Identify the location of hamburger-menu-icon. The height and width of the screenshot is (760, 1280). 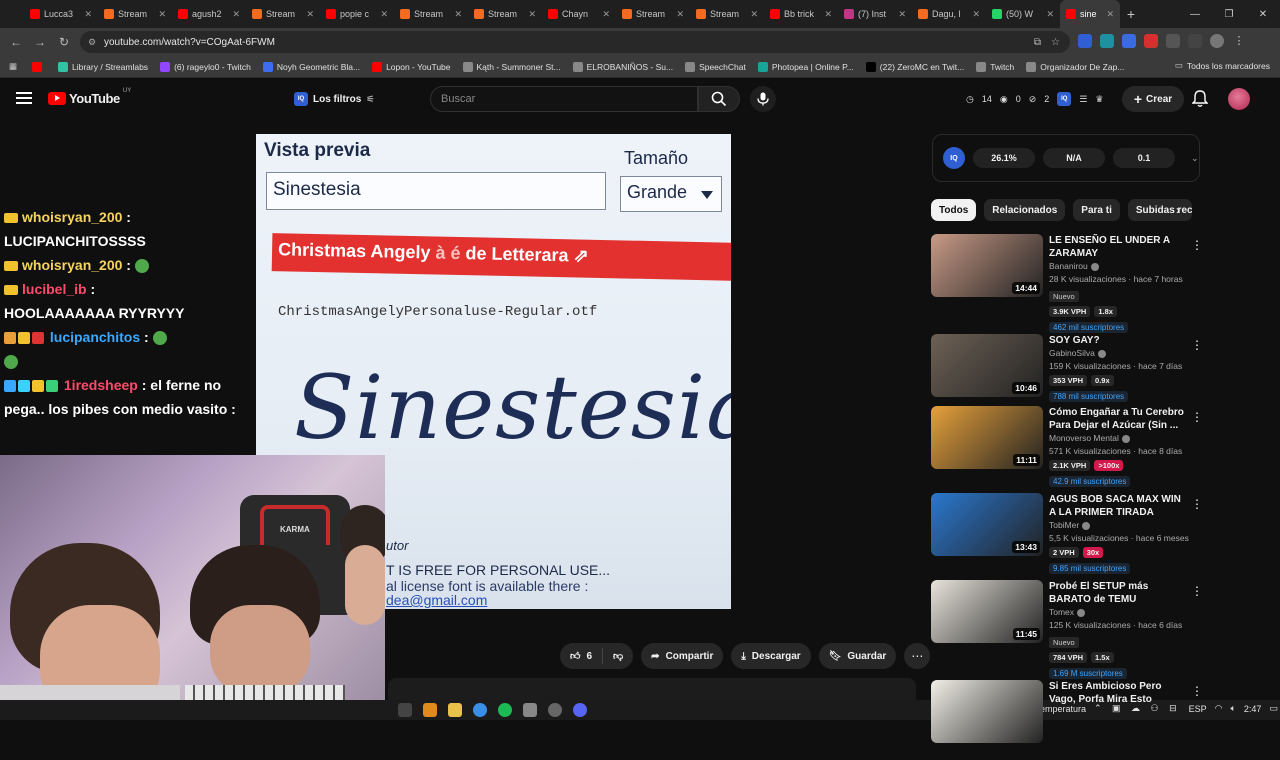
(24, 98).